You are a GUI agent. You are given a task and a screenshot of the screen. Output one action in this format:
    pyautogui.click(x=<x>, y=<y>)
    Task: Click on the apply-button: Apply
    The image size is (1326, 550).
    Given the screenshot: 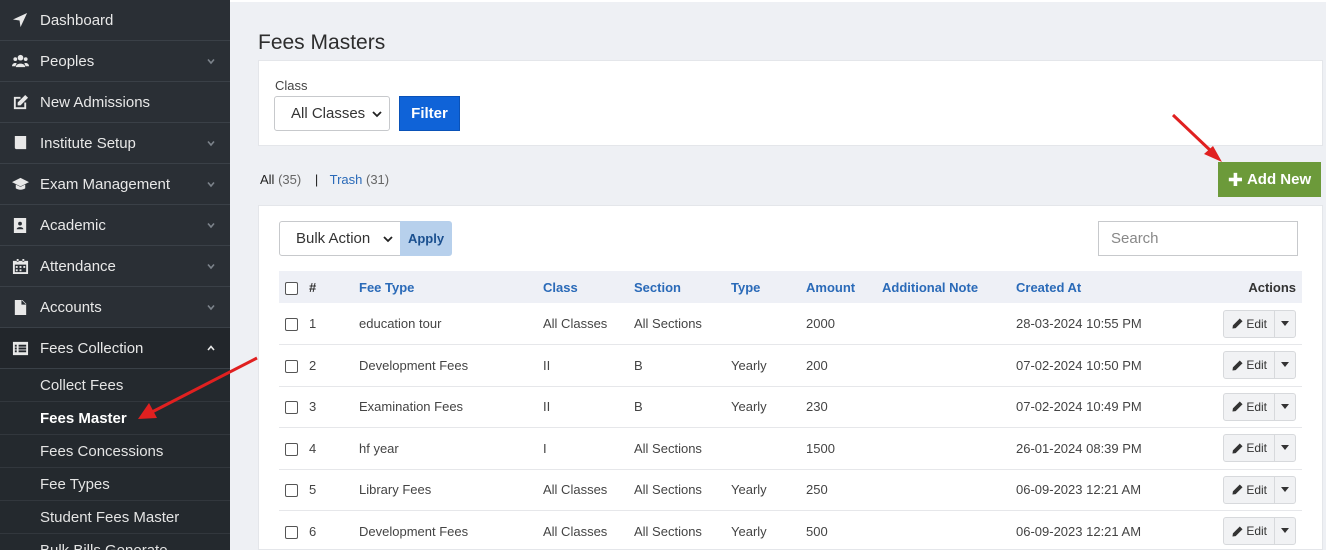 What is the action you would take?
    pyautogui.click(x=426, y=238)
    